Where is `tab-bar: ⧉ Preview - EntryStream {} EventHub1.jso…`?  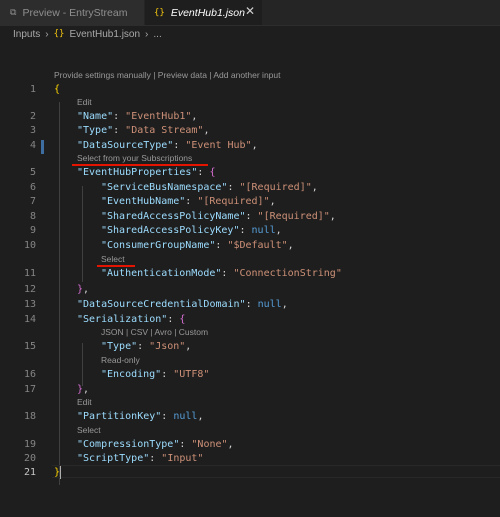 tab-bar: ⧉ Preview - EntryStream {} EventHub1.jso… is located at coordinates (250, 13).